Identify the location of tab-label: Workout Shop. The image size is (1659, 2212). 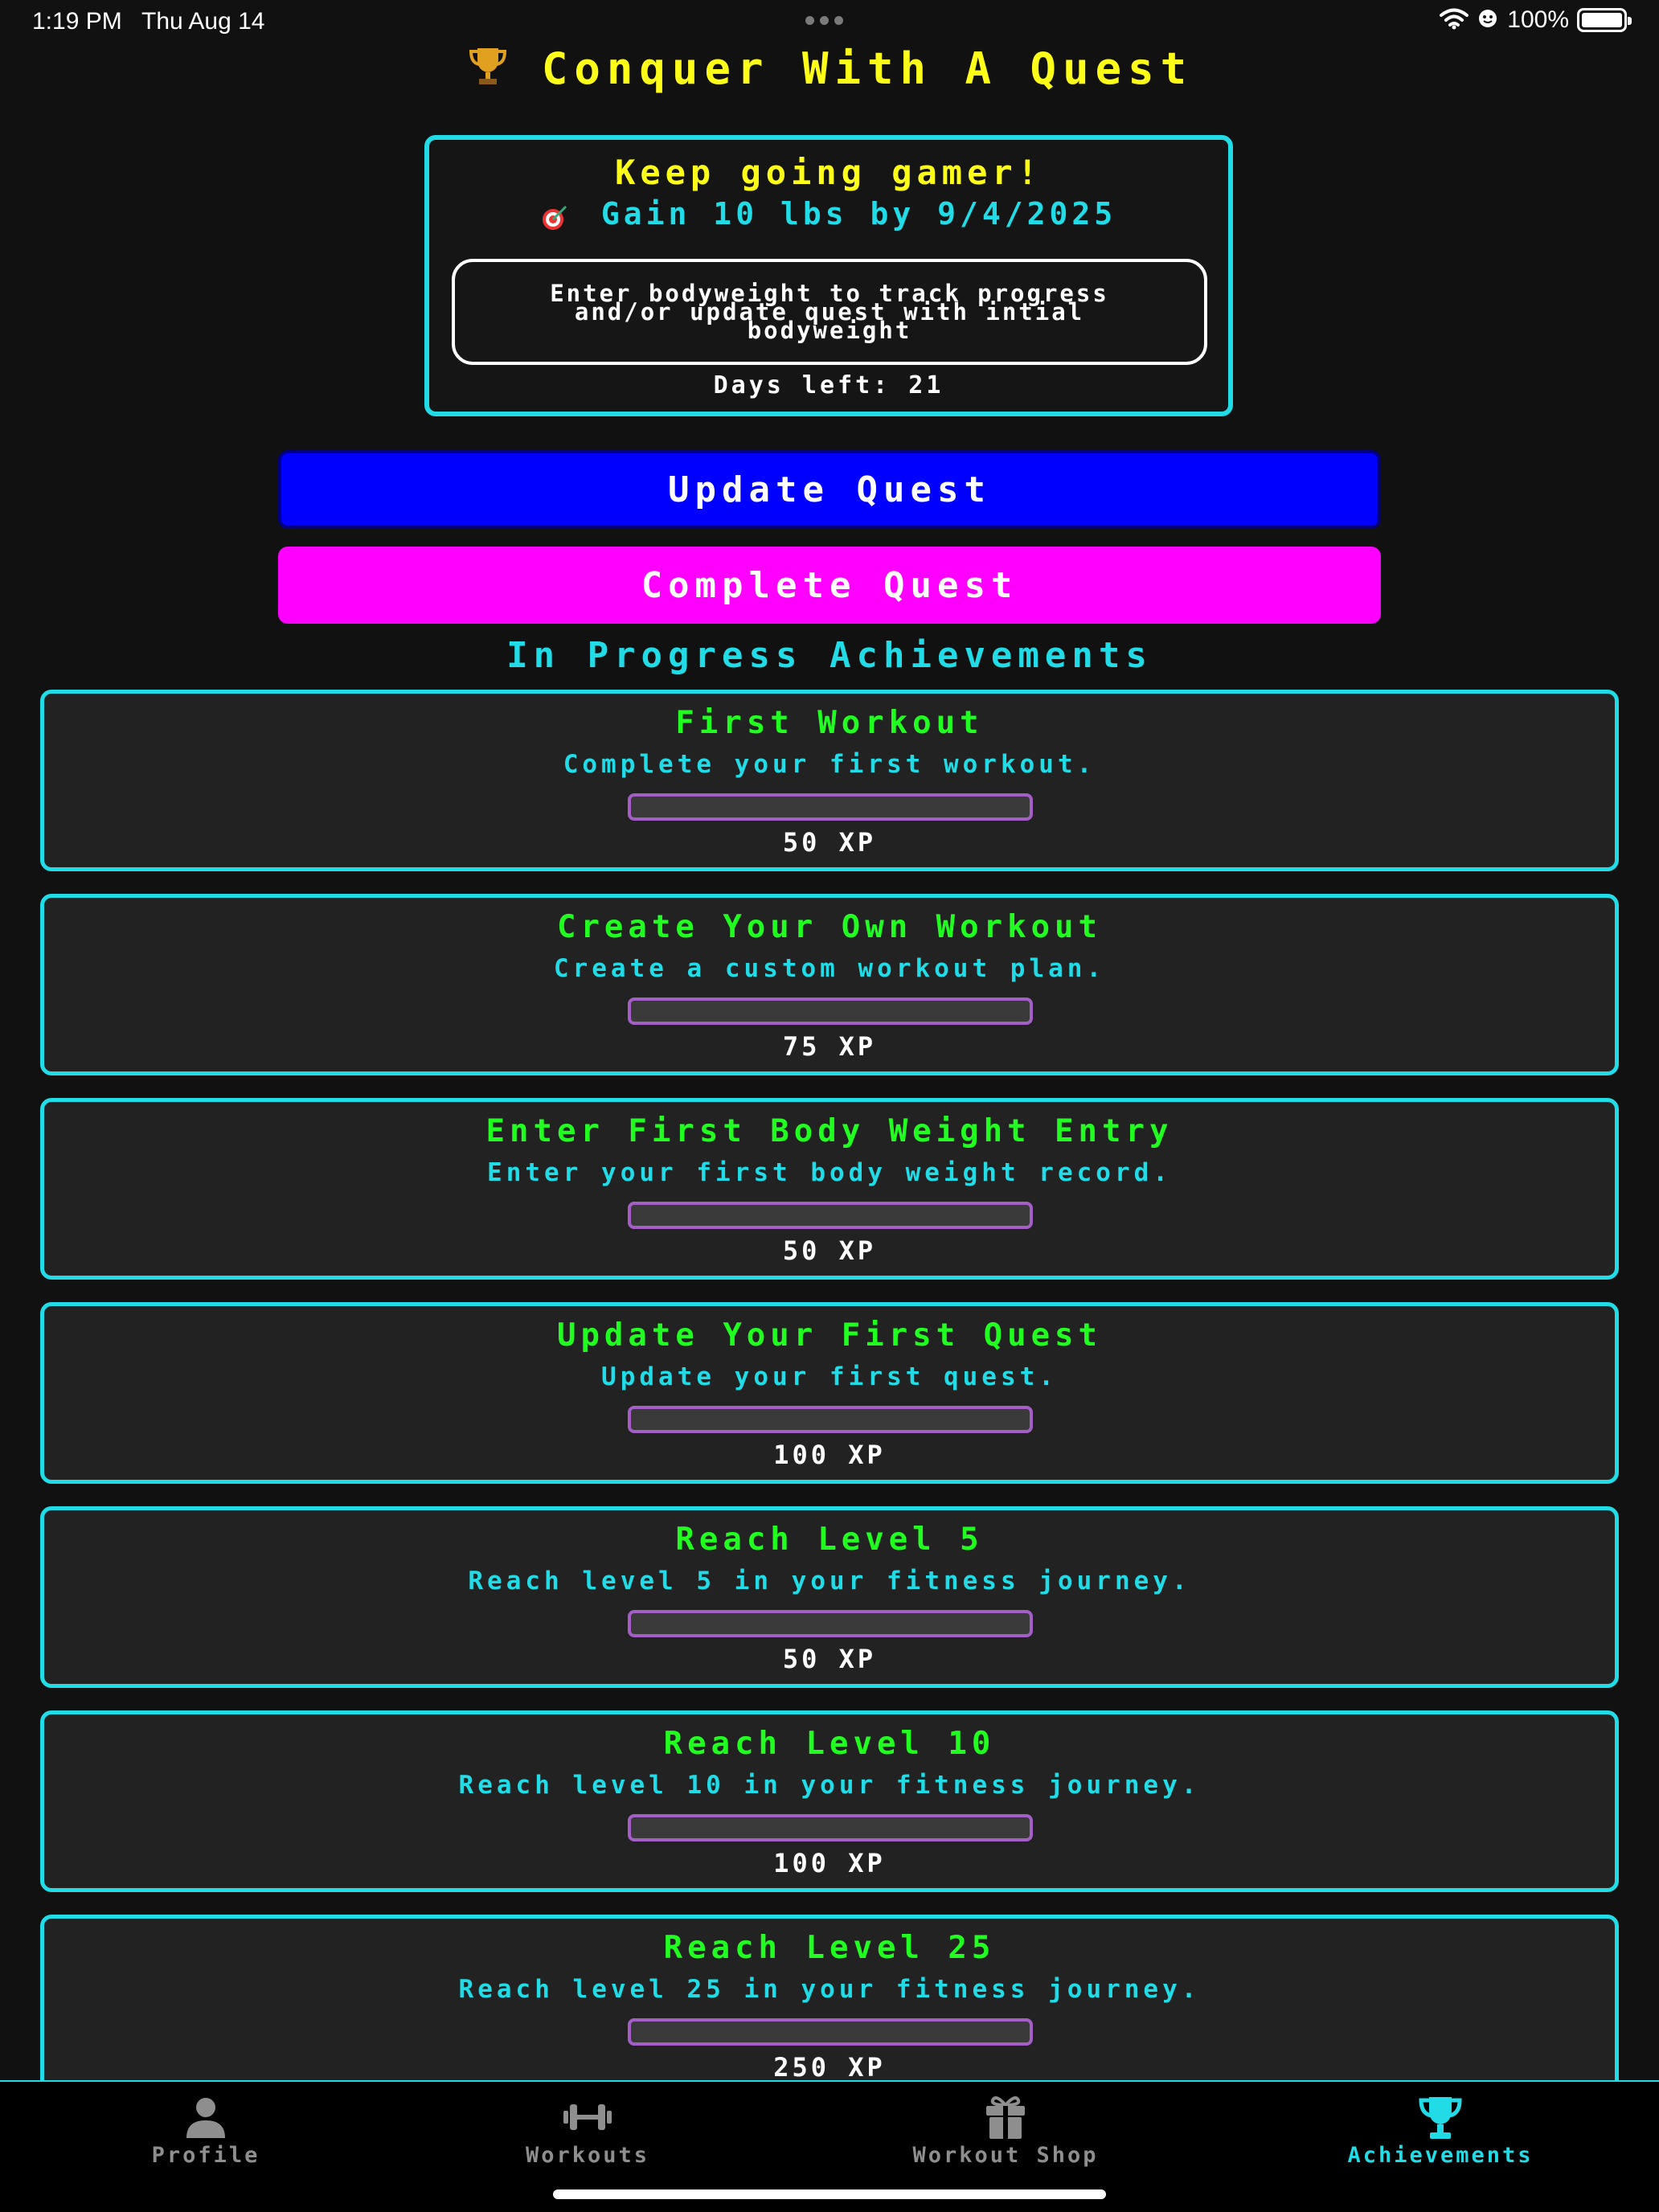
(1005, 2155).